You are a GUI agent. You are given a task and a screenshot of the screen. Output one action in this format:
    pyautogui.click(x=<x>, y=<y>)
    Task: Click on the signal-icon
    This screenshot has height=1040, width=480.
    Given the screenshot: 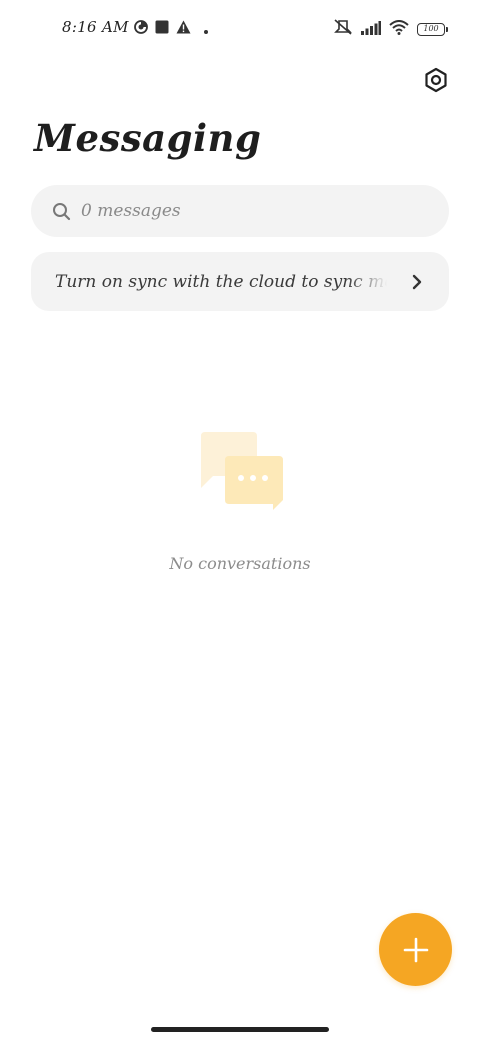 What is the action you would take?
    pyautogui.click(x=371, y=29)
    